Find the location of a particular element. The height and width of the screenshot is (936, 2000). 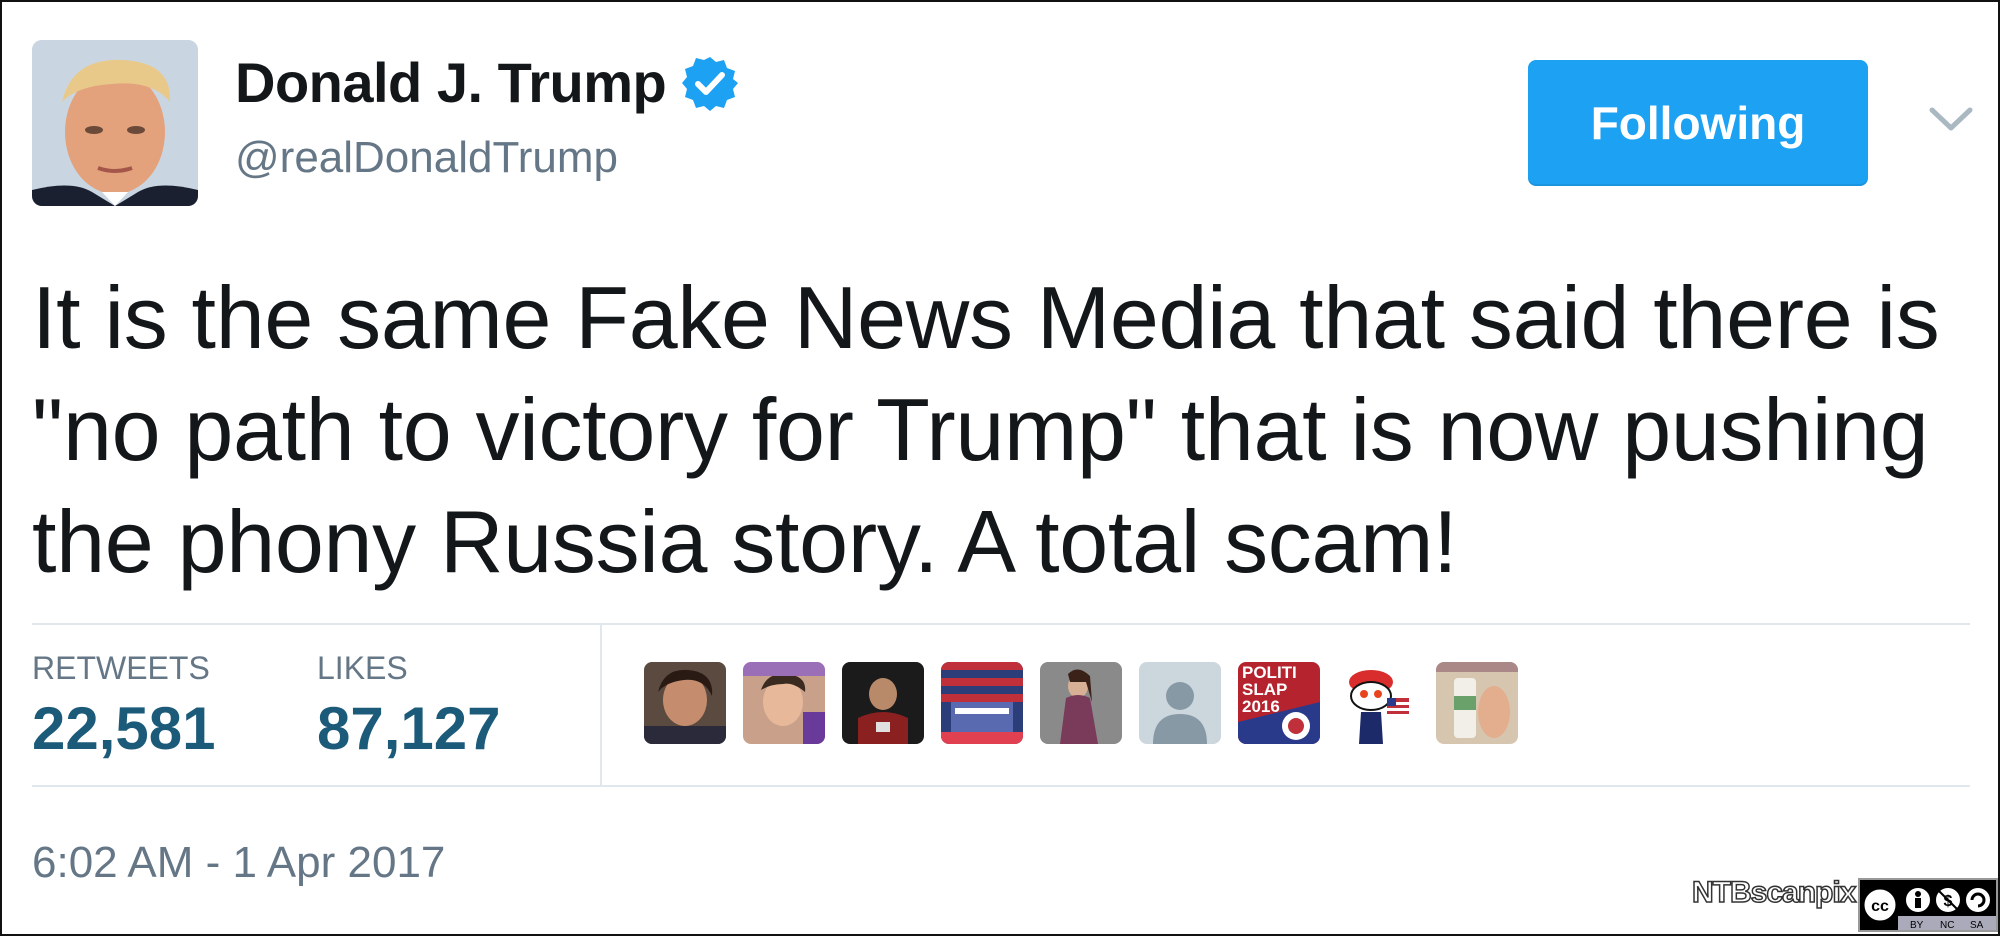

author-name: Donald J. Trump is located at coordinates (451, 82).